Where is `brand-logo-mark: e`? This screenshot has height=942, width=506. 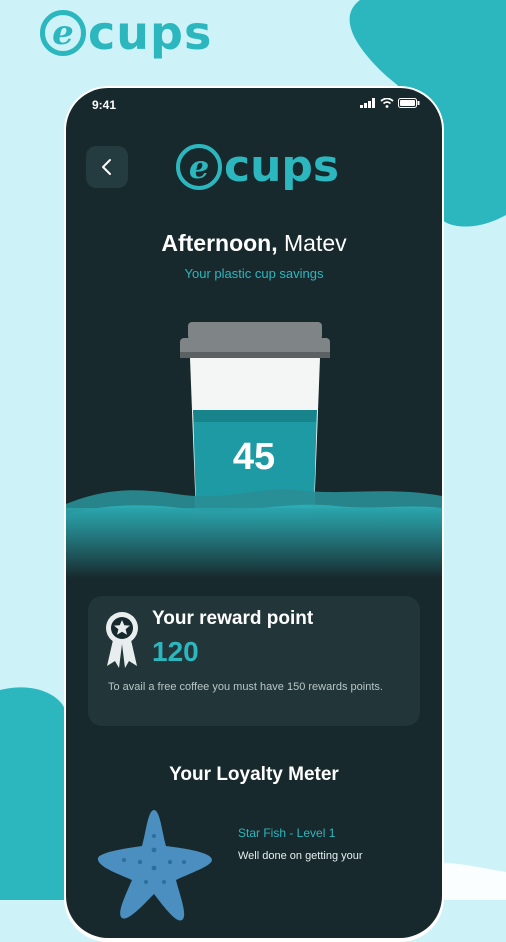
brand-logo-mark: e is located at coordinates (63, 33).